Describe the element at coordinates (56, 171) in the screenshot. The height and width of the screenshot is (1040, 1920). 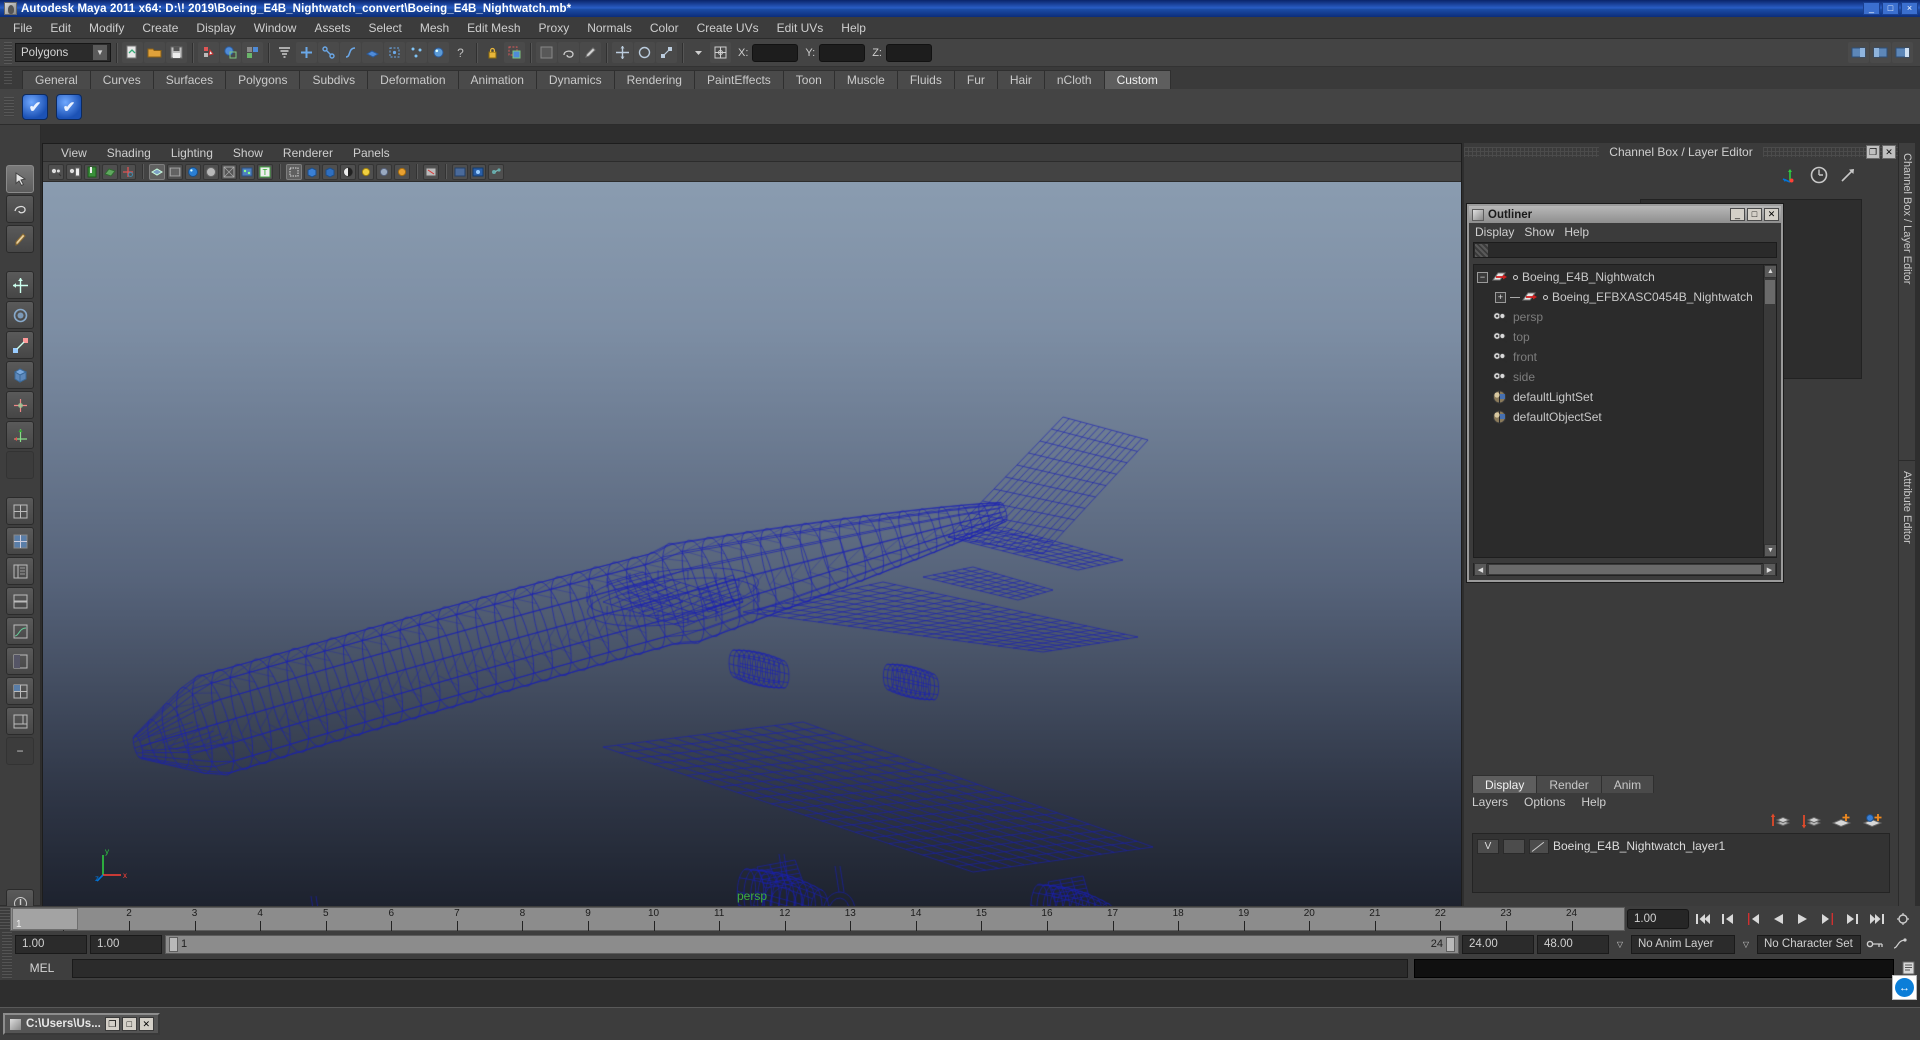
I see `select-camera-icon` at that location.